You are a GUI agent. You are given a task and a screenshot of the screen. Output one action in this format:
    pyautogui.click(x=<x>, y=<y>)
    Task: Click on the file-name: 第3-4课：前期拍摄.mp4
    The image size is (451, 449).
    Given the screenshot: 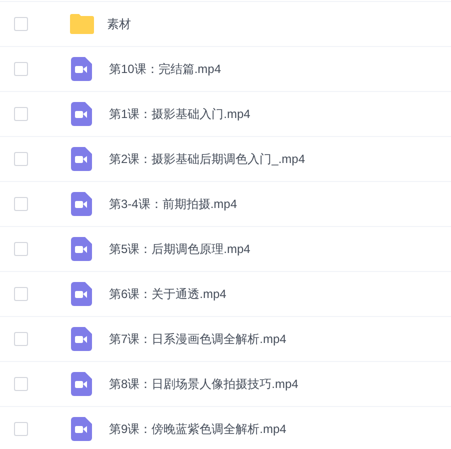 What is the action you would take?
    pyautogui.click(x=173, y=204)
    